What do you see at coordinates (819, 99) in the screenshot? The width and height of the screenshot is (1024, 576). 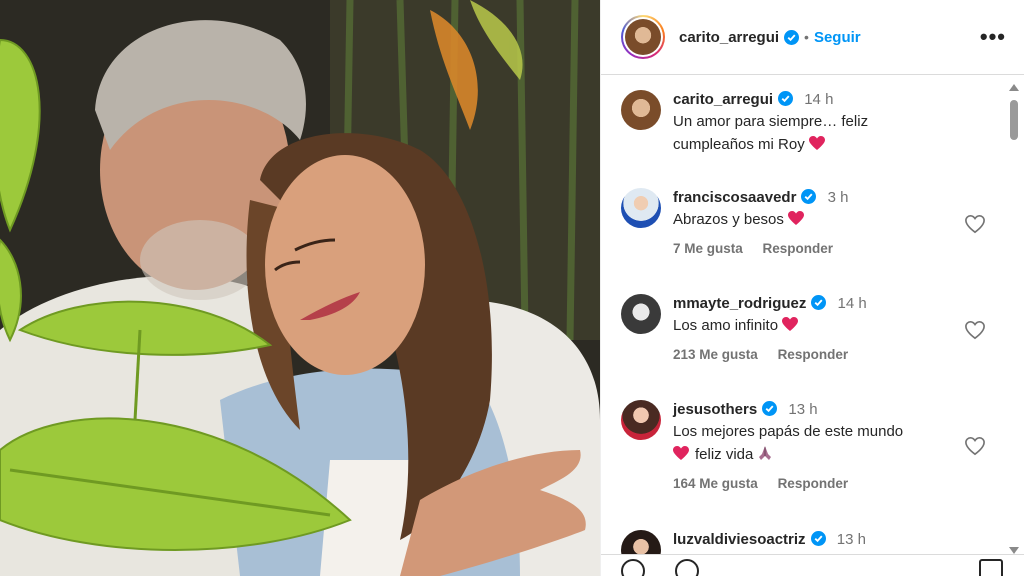 I see `caption-time: 14 h` at bounding box center [819, 99].